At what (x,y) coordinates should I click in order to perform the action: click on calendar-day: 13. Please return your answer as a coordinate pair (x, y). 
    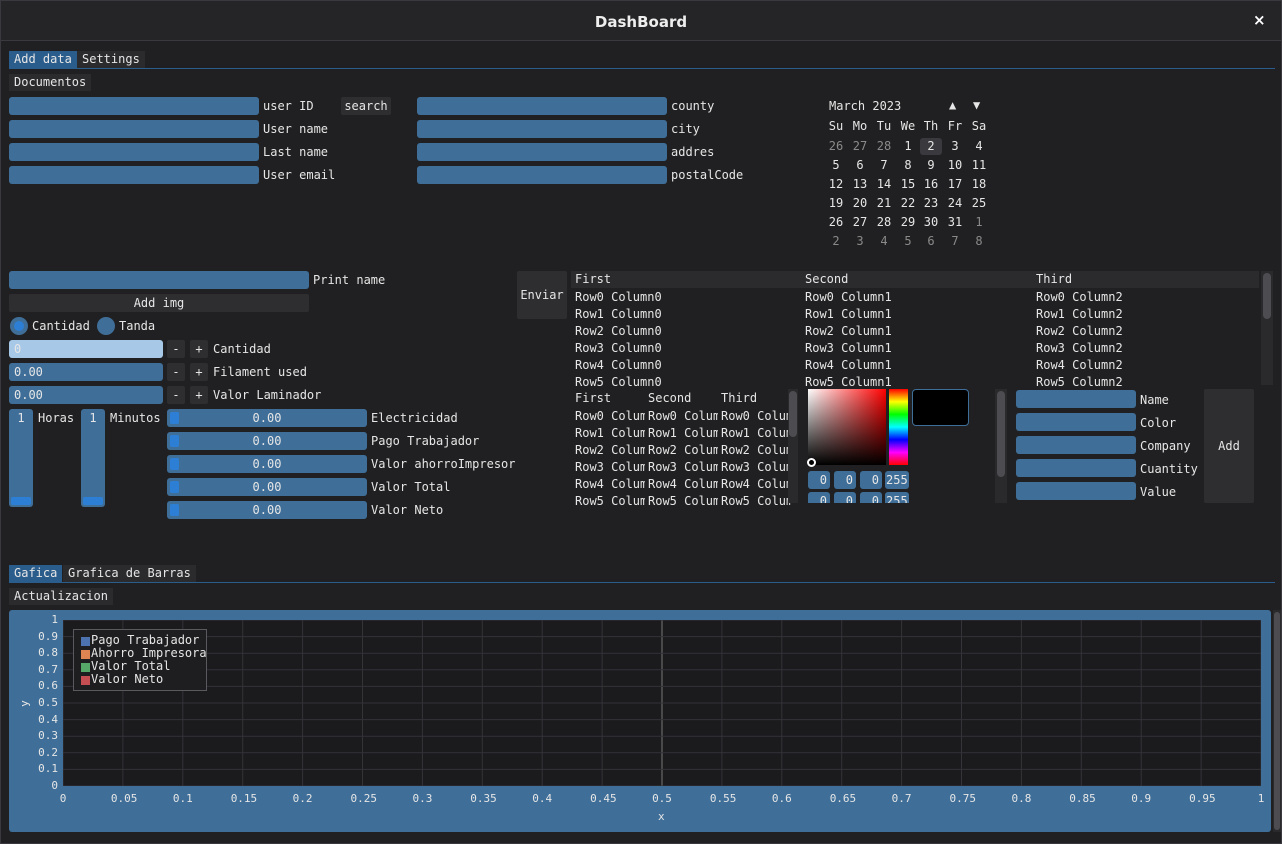
    Looking at the image, I should click on (860, 184).